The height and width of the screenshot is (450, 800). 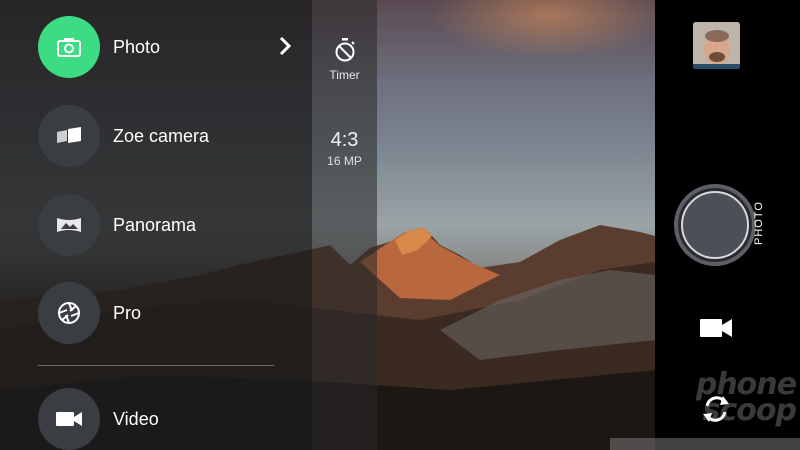 I want to click on timer-button: Timer, so click(x=344, y=61).